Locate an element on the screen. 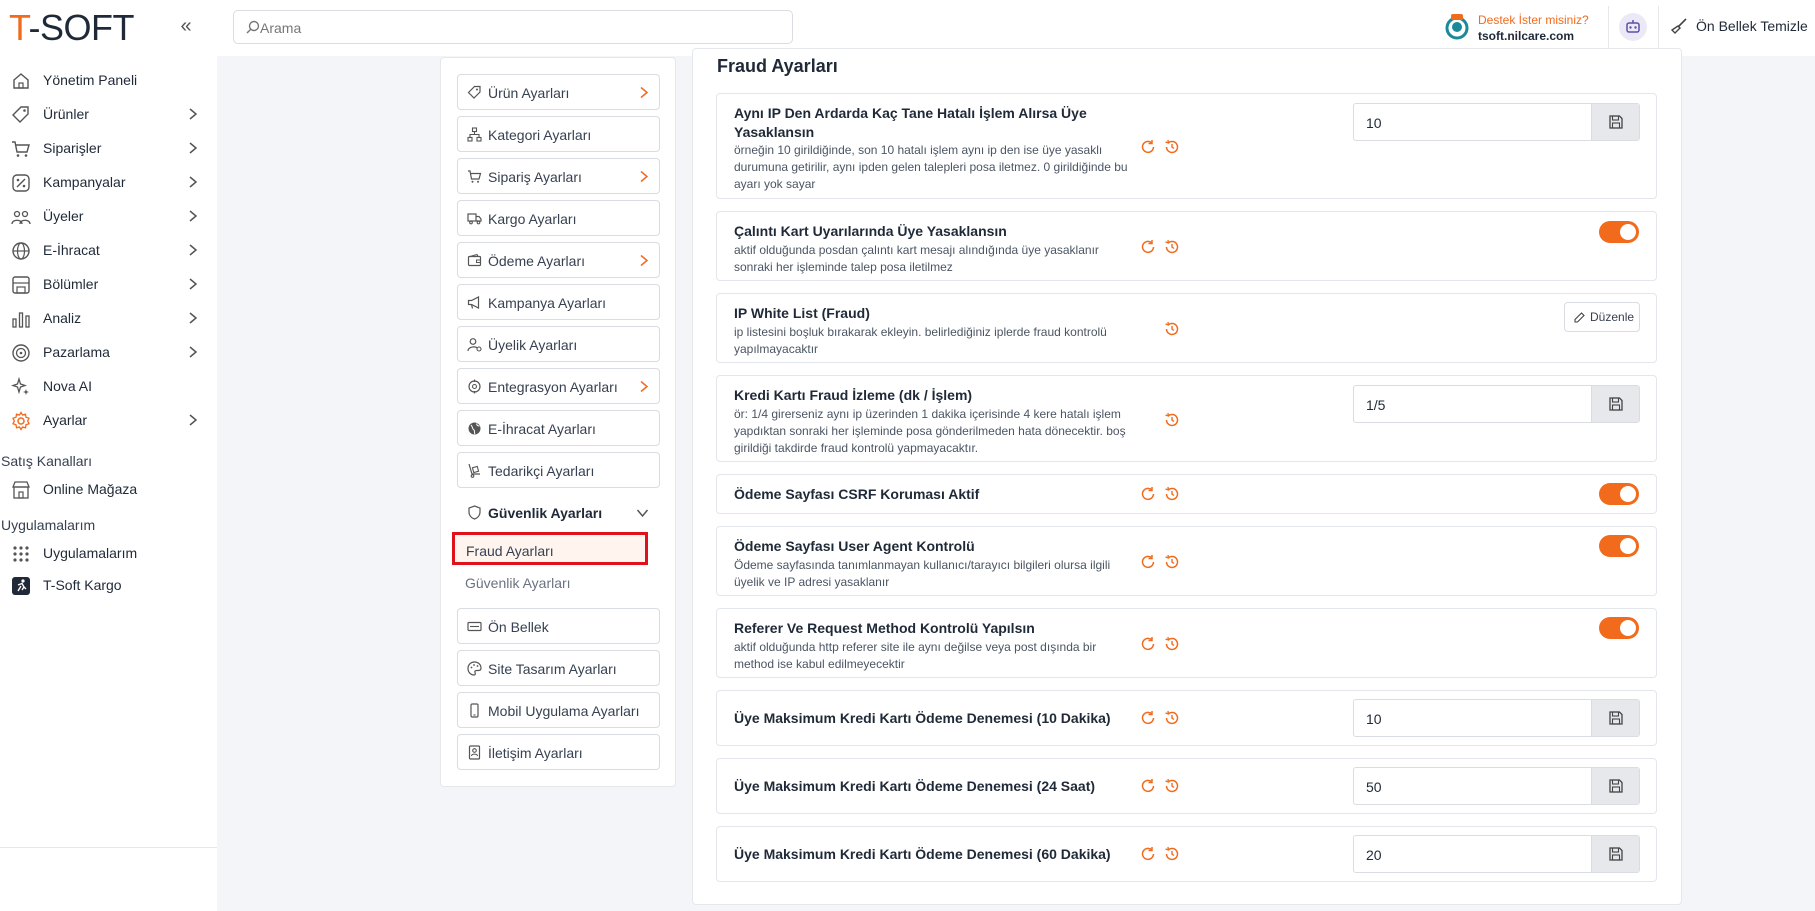  menu-item-category-settings: Kategori Ayarları is located at coordinates (558, 134).